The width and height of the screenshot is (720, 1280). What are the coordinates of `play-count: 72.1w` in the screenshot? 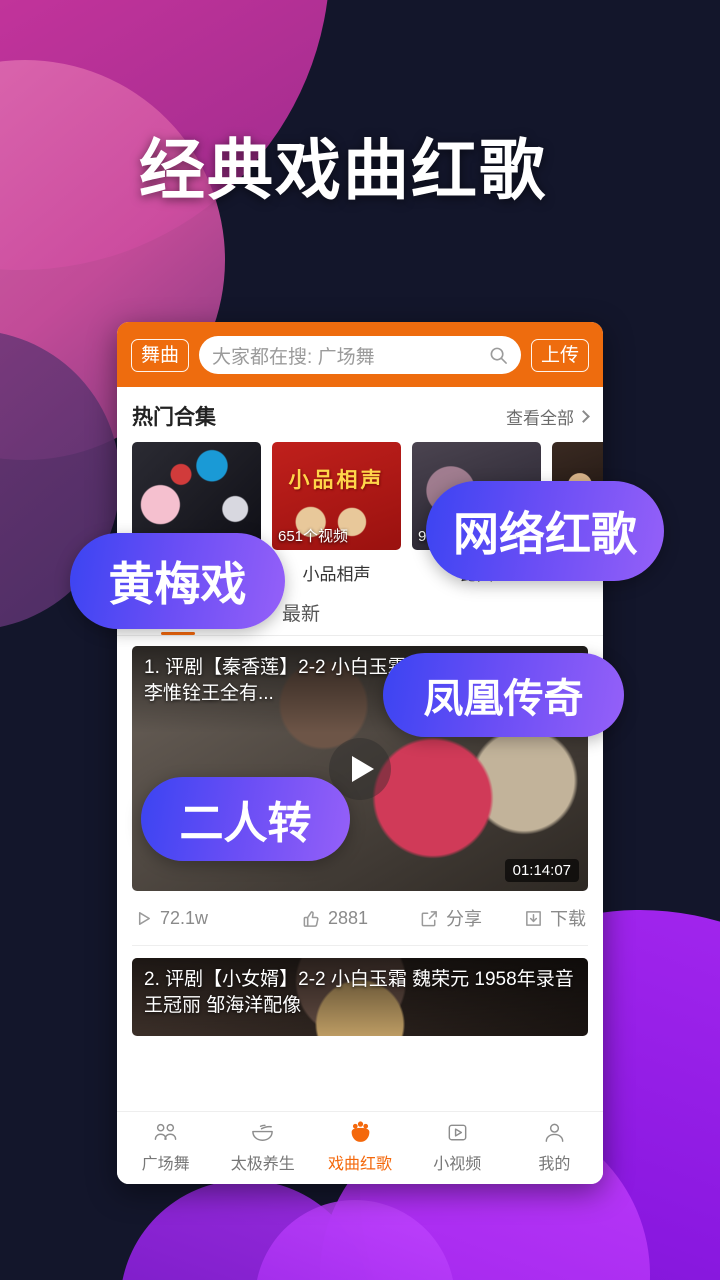 It's located at (218, 918).